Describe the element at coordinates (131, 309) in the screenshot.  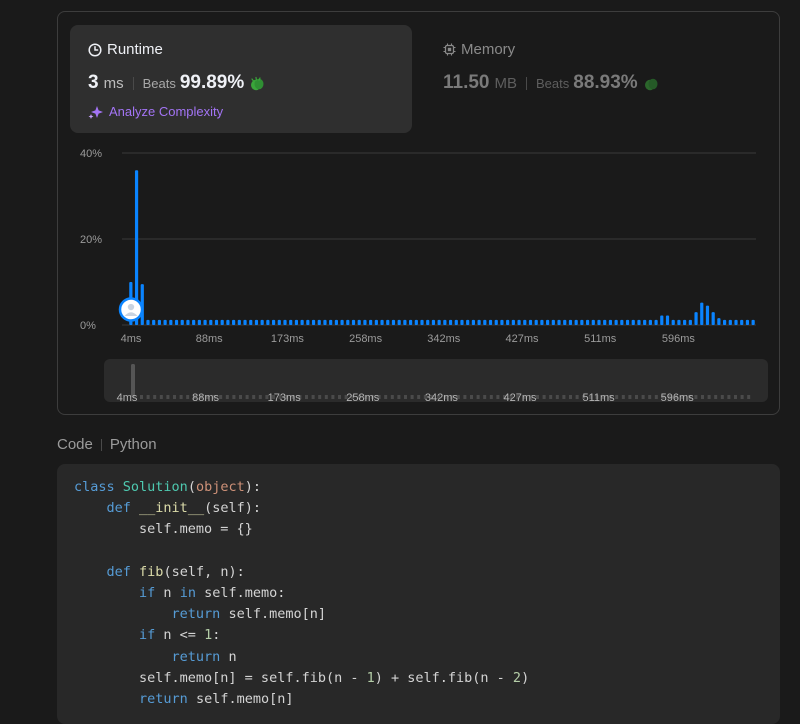
I see `your-submission-marker` at that location.